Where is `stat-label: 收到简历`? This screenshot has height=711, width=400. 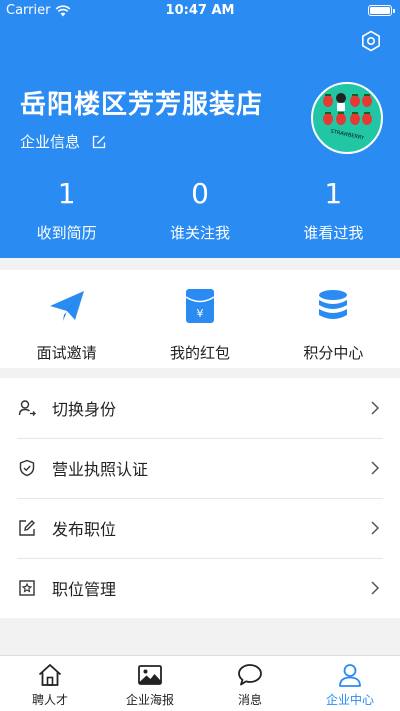 stat-label: 收到简历 is located at coordinates (66, 233).